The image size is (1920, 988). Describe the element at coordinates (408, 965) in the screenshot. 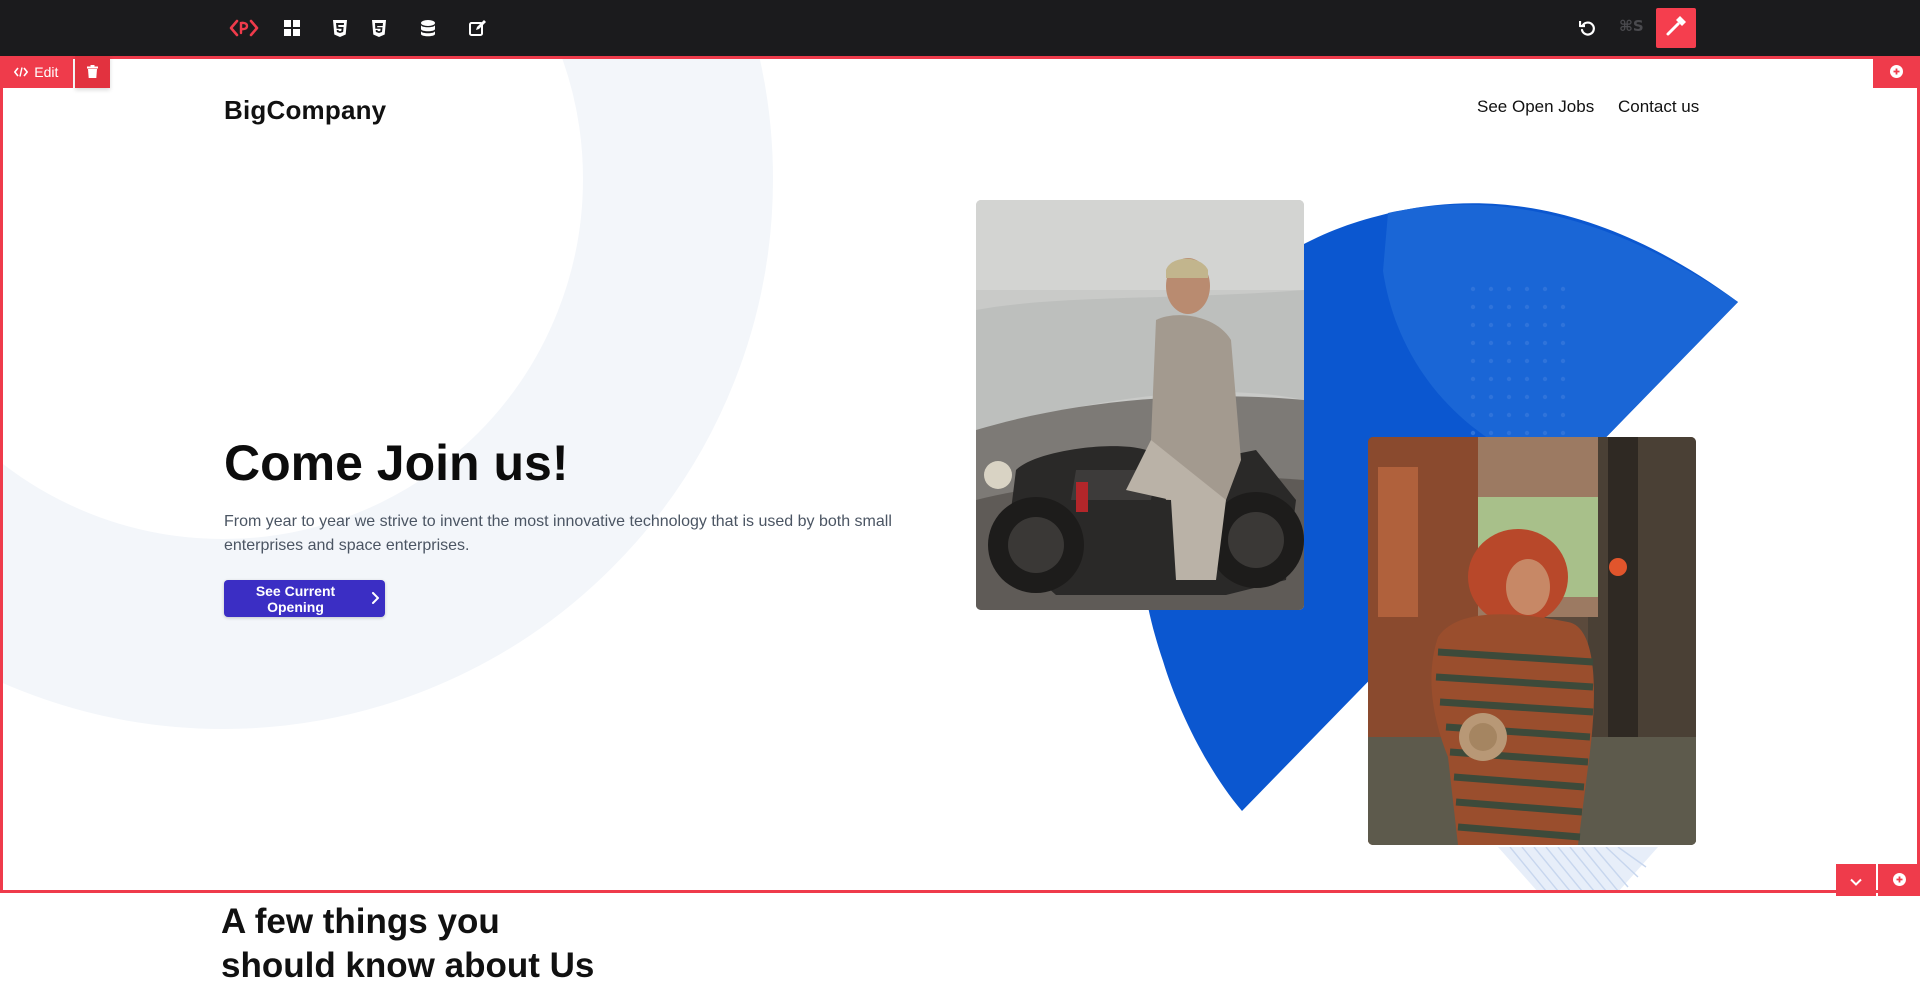

I see `about-heading-line2: should know about Us` at that location.